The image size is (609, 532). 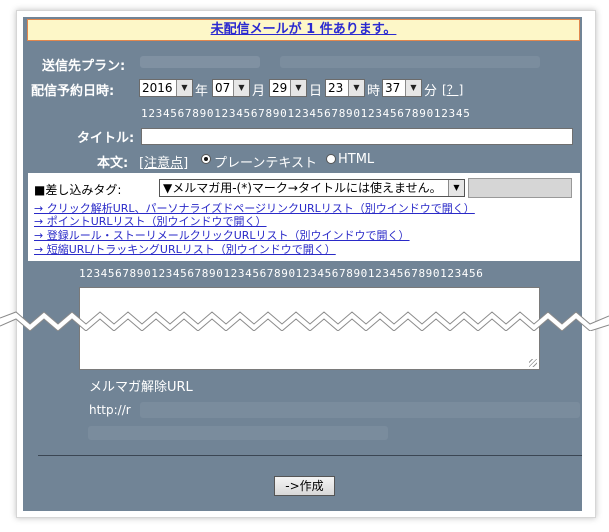 What do you see at coordinates (310, 455) in the screenshot?
I see `form-separator` at bounding box center [310, 455].